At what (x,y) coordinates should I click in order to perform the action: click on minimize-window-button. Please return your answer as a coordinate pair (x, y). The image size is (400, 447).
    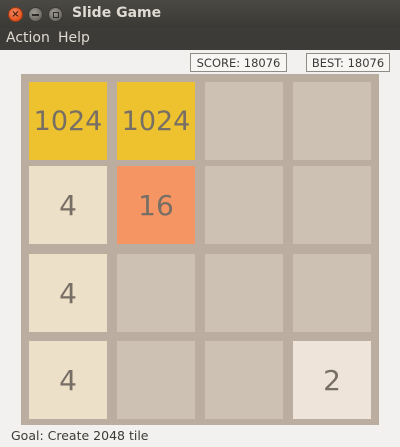
    Looking at the image, I should click on (35, 14).